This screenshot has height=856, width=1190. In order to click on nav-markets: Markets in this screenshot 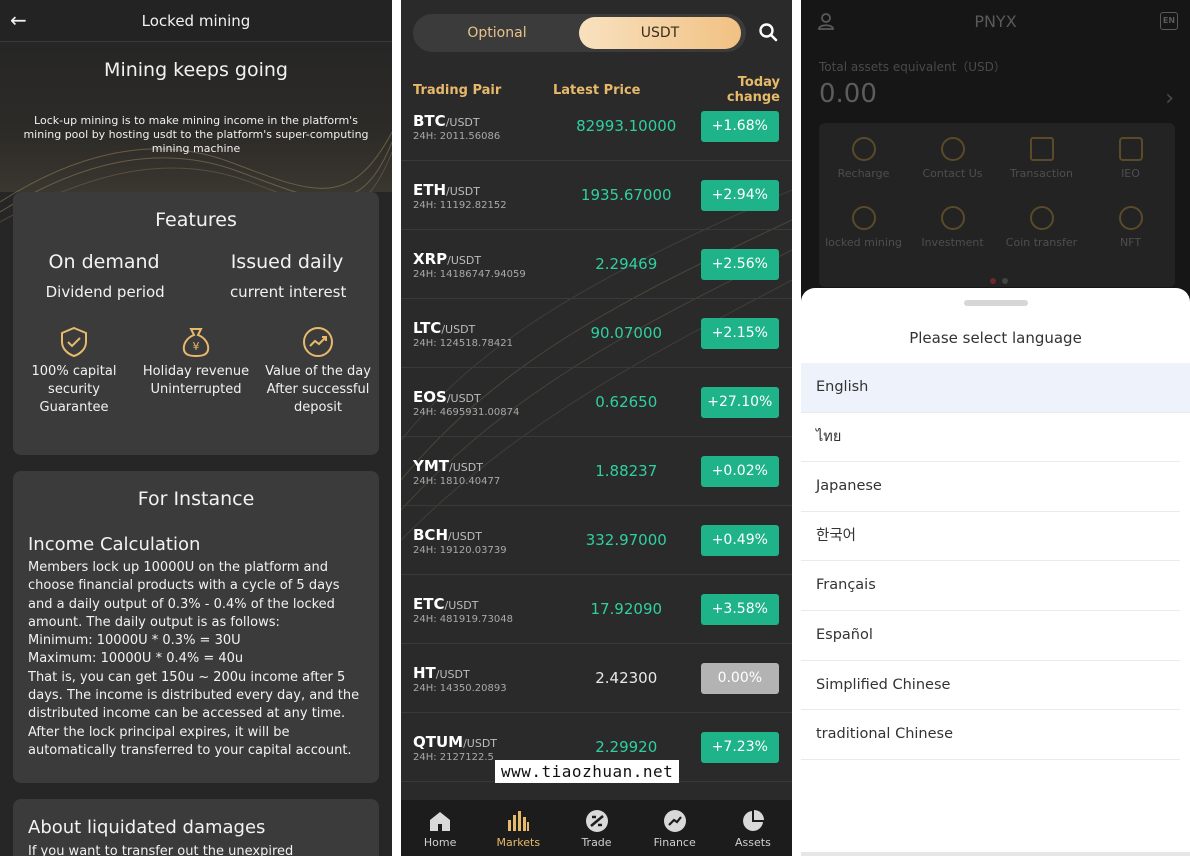, I will do `click(518, 828)`.